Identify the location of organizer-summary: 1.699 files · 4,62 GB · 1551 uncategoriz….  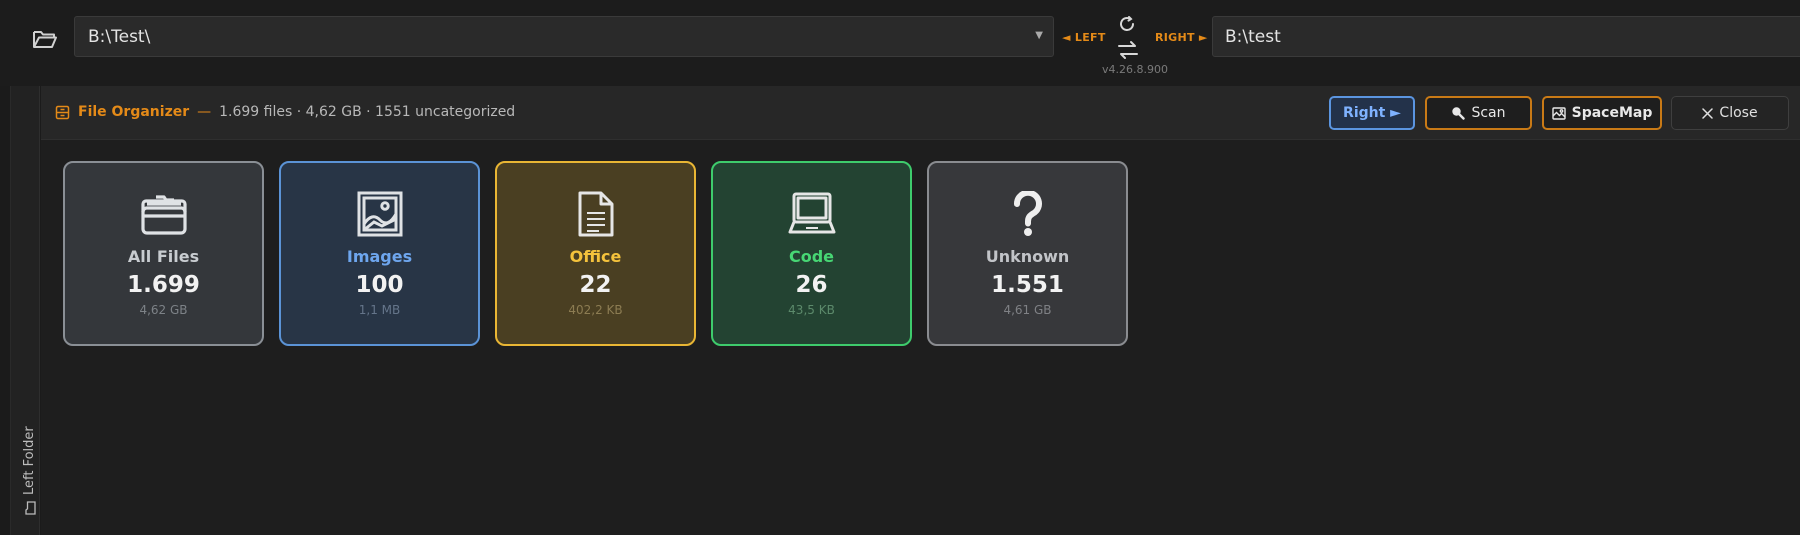
(367, 112).